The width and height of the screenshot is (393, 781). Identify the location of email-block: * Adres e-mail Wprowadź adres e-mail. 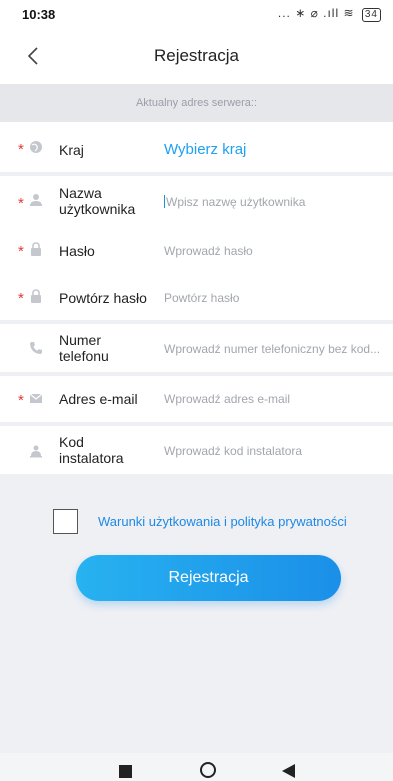
(196, 399).